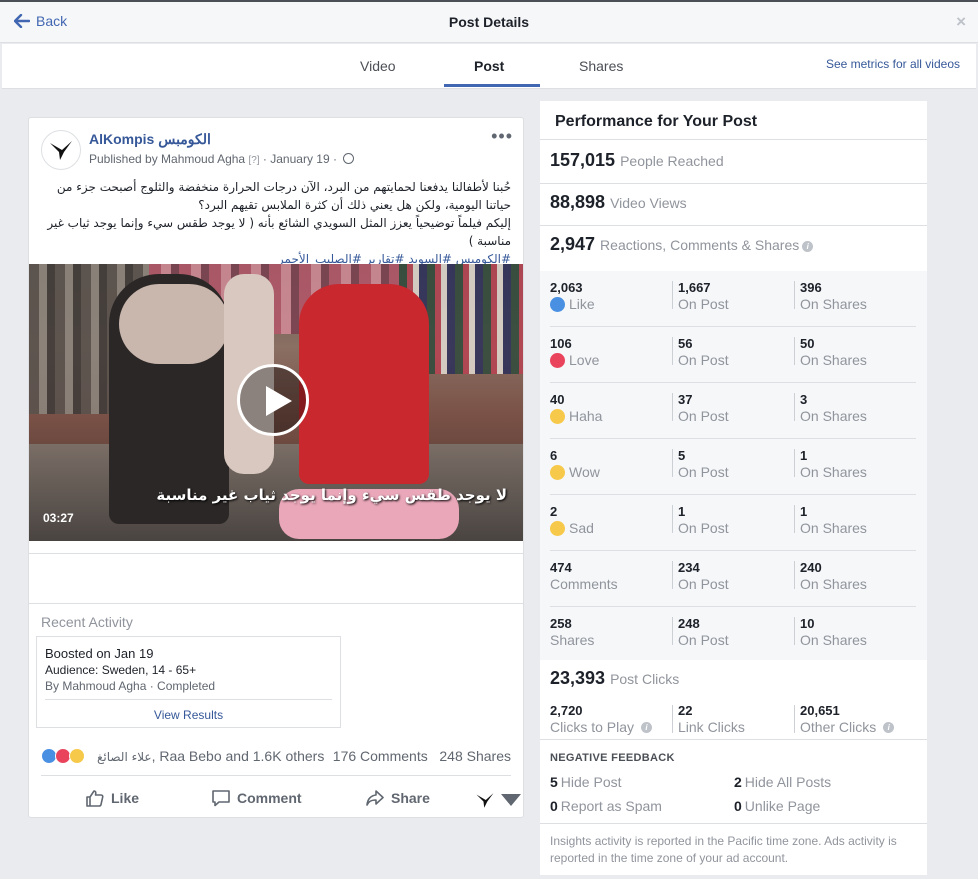 This screenshot has height=879, width=978. Describe the element at coordinates (578, 678) in the screenshot. I see `post-clicks-value: 23,393` at that location.